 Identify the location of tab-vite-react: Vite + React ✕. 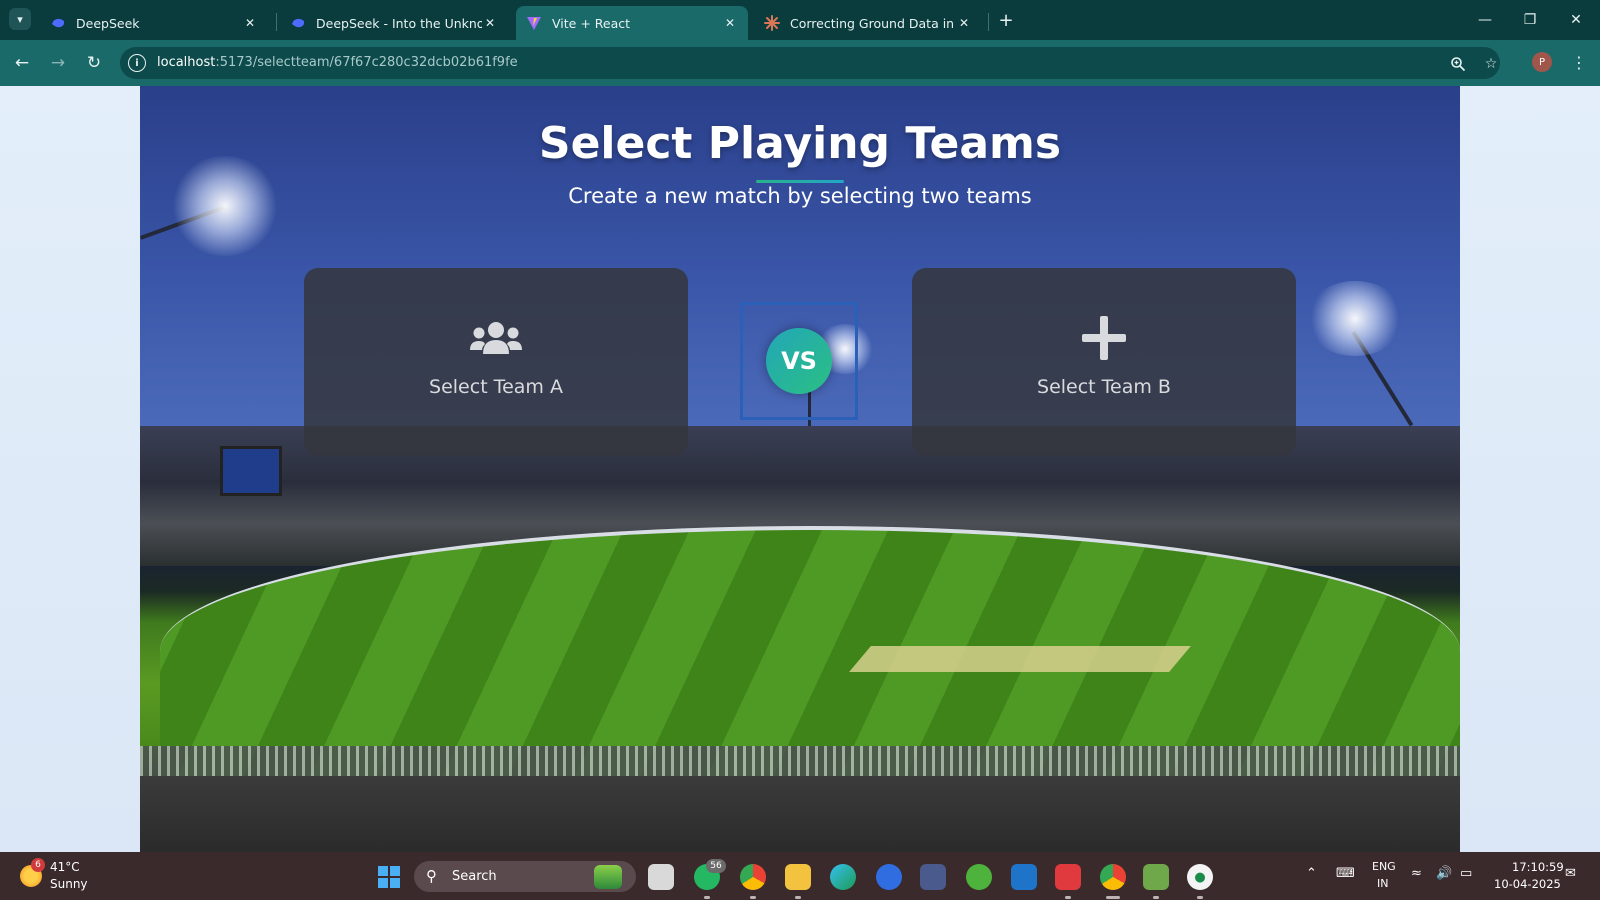
(632, 23).